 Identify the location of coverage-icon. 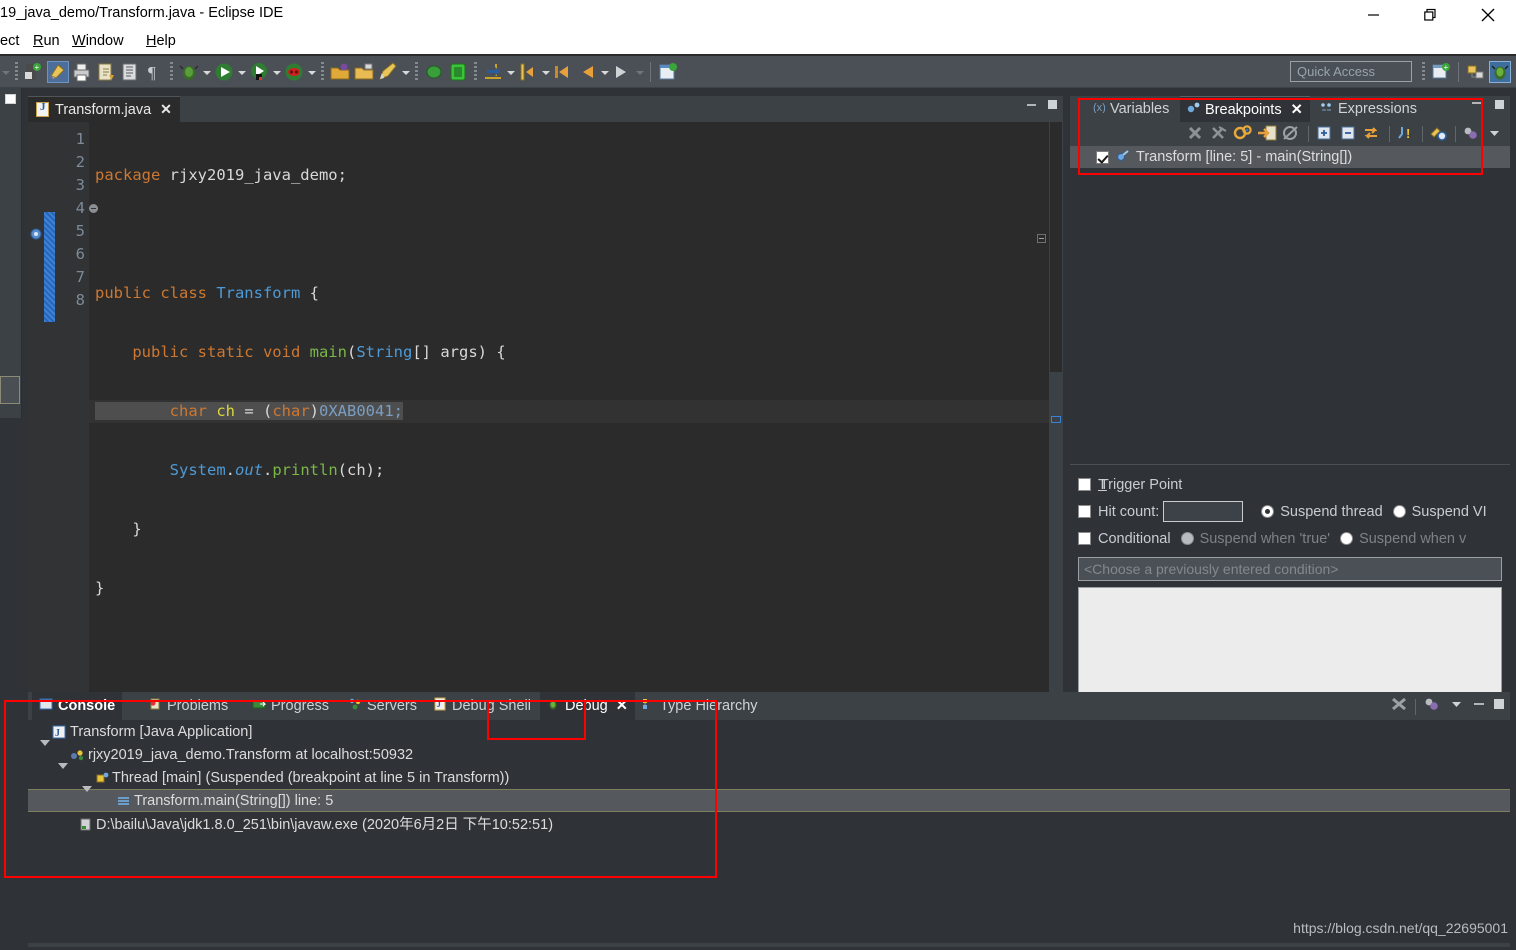
(259, 72).